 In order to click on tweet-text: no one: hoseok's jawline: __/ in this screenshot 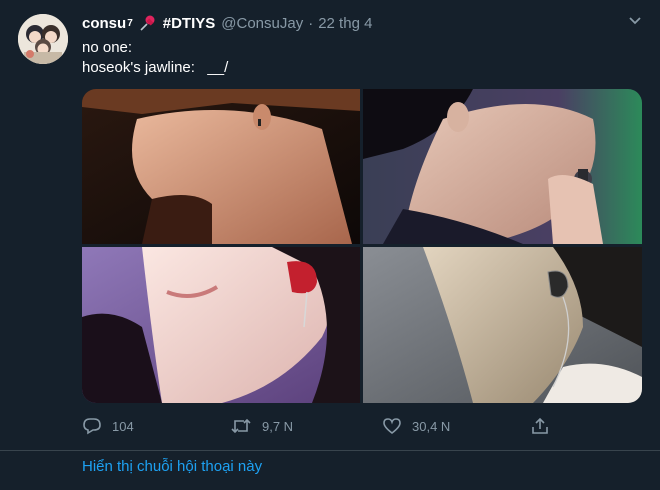, I will do `click(155, 58)`.